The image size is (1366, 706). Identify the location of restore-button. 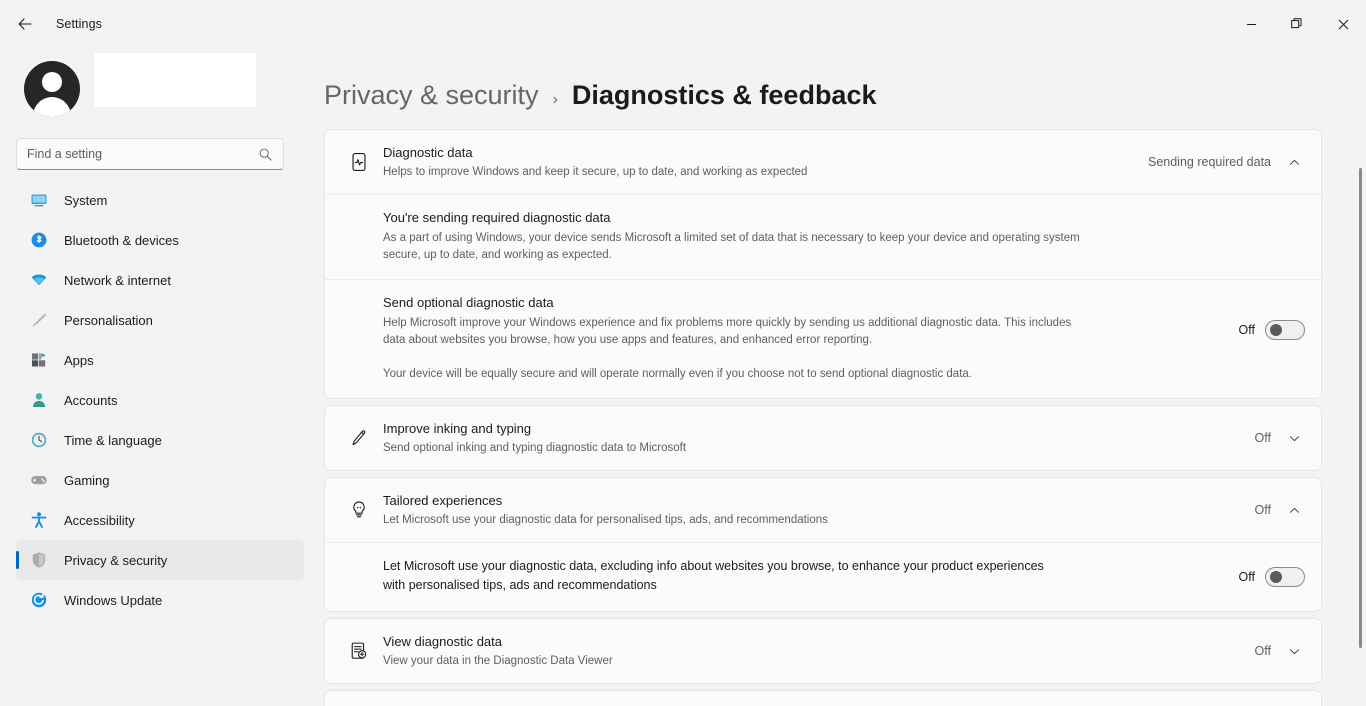
(1297, 24).